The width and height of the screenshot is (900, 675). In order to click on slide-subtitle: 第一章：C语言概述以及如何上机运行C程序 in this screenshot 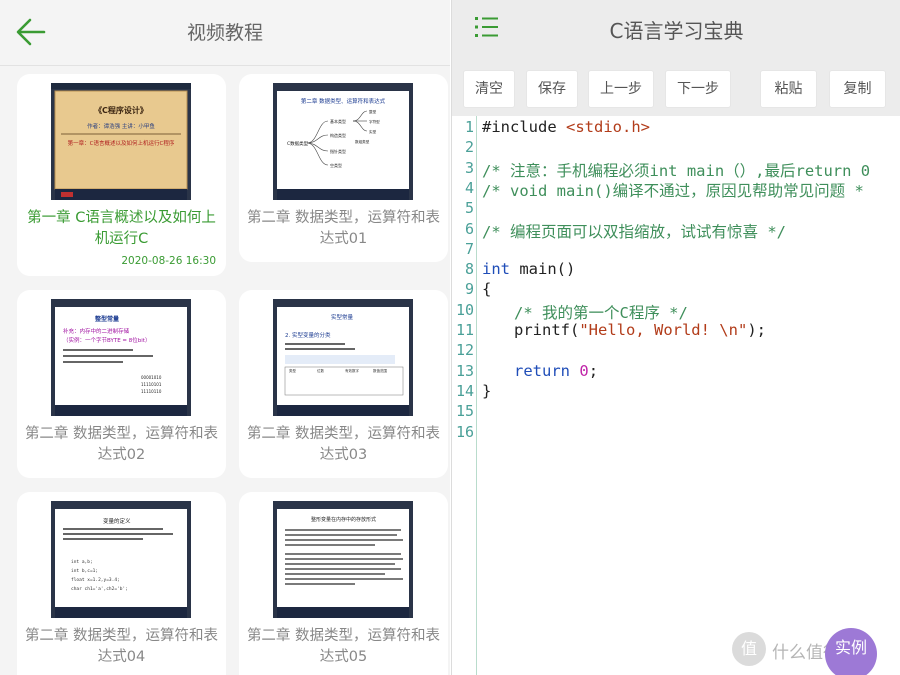, I will do `click(121, 143)`.